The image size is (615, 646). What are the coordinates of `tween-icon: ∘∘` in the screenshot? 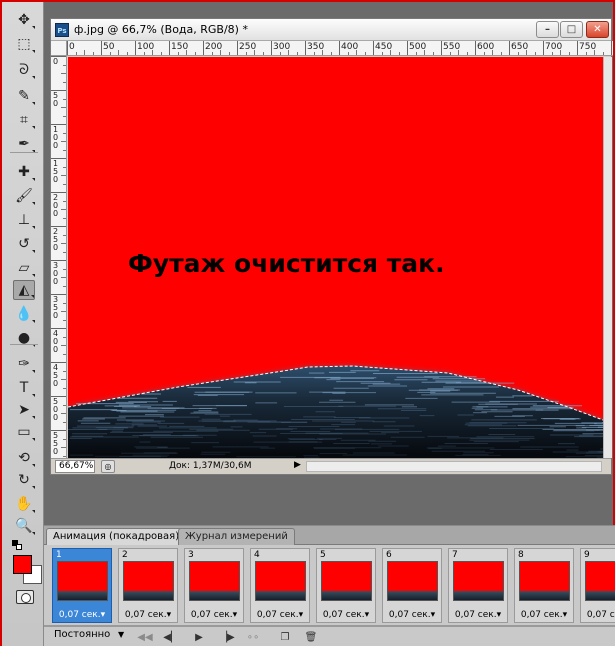 It's located at (253, 637).